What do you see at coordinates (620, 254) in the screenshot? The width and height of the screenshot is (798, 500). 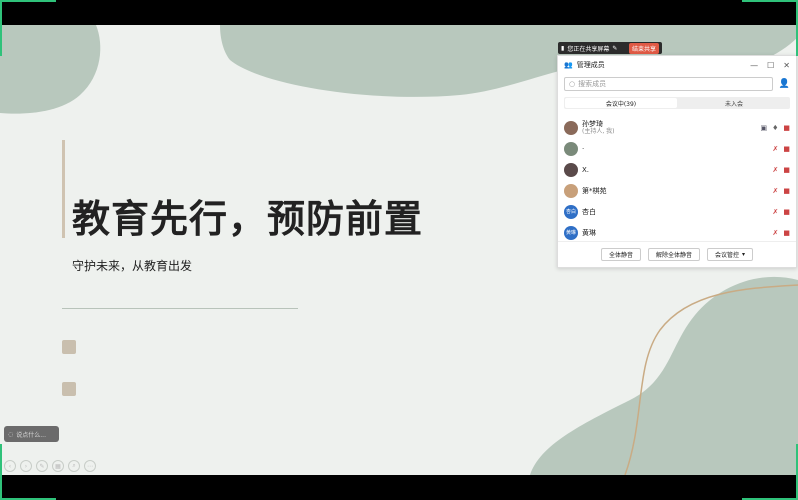 I see `mute-all-button: 全体静音` at bounding box center [620, 254].